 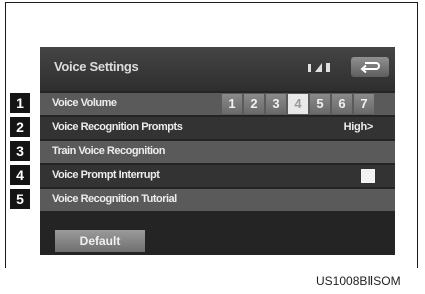 I want to click on callout-badge-4: 4, so click(x=20, y=175).